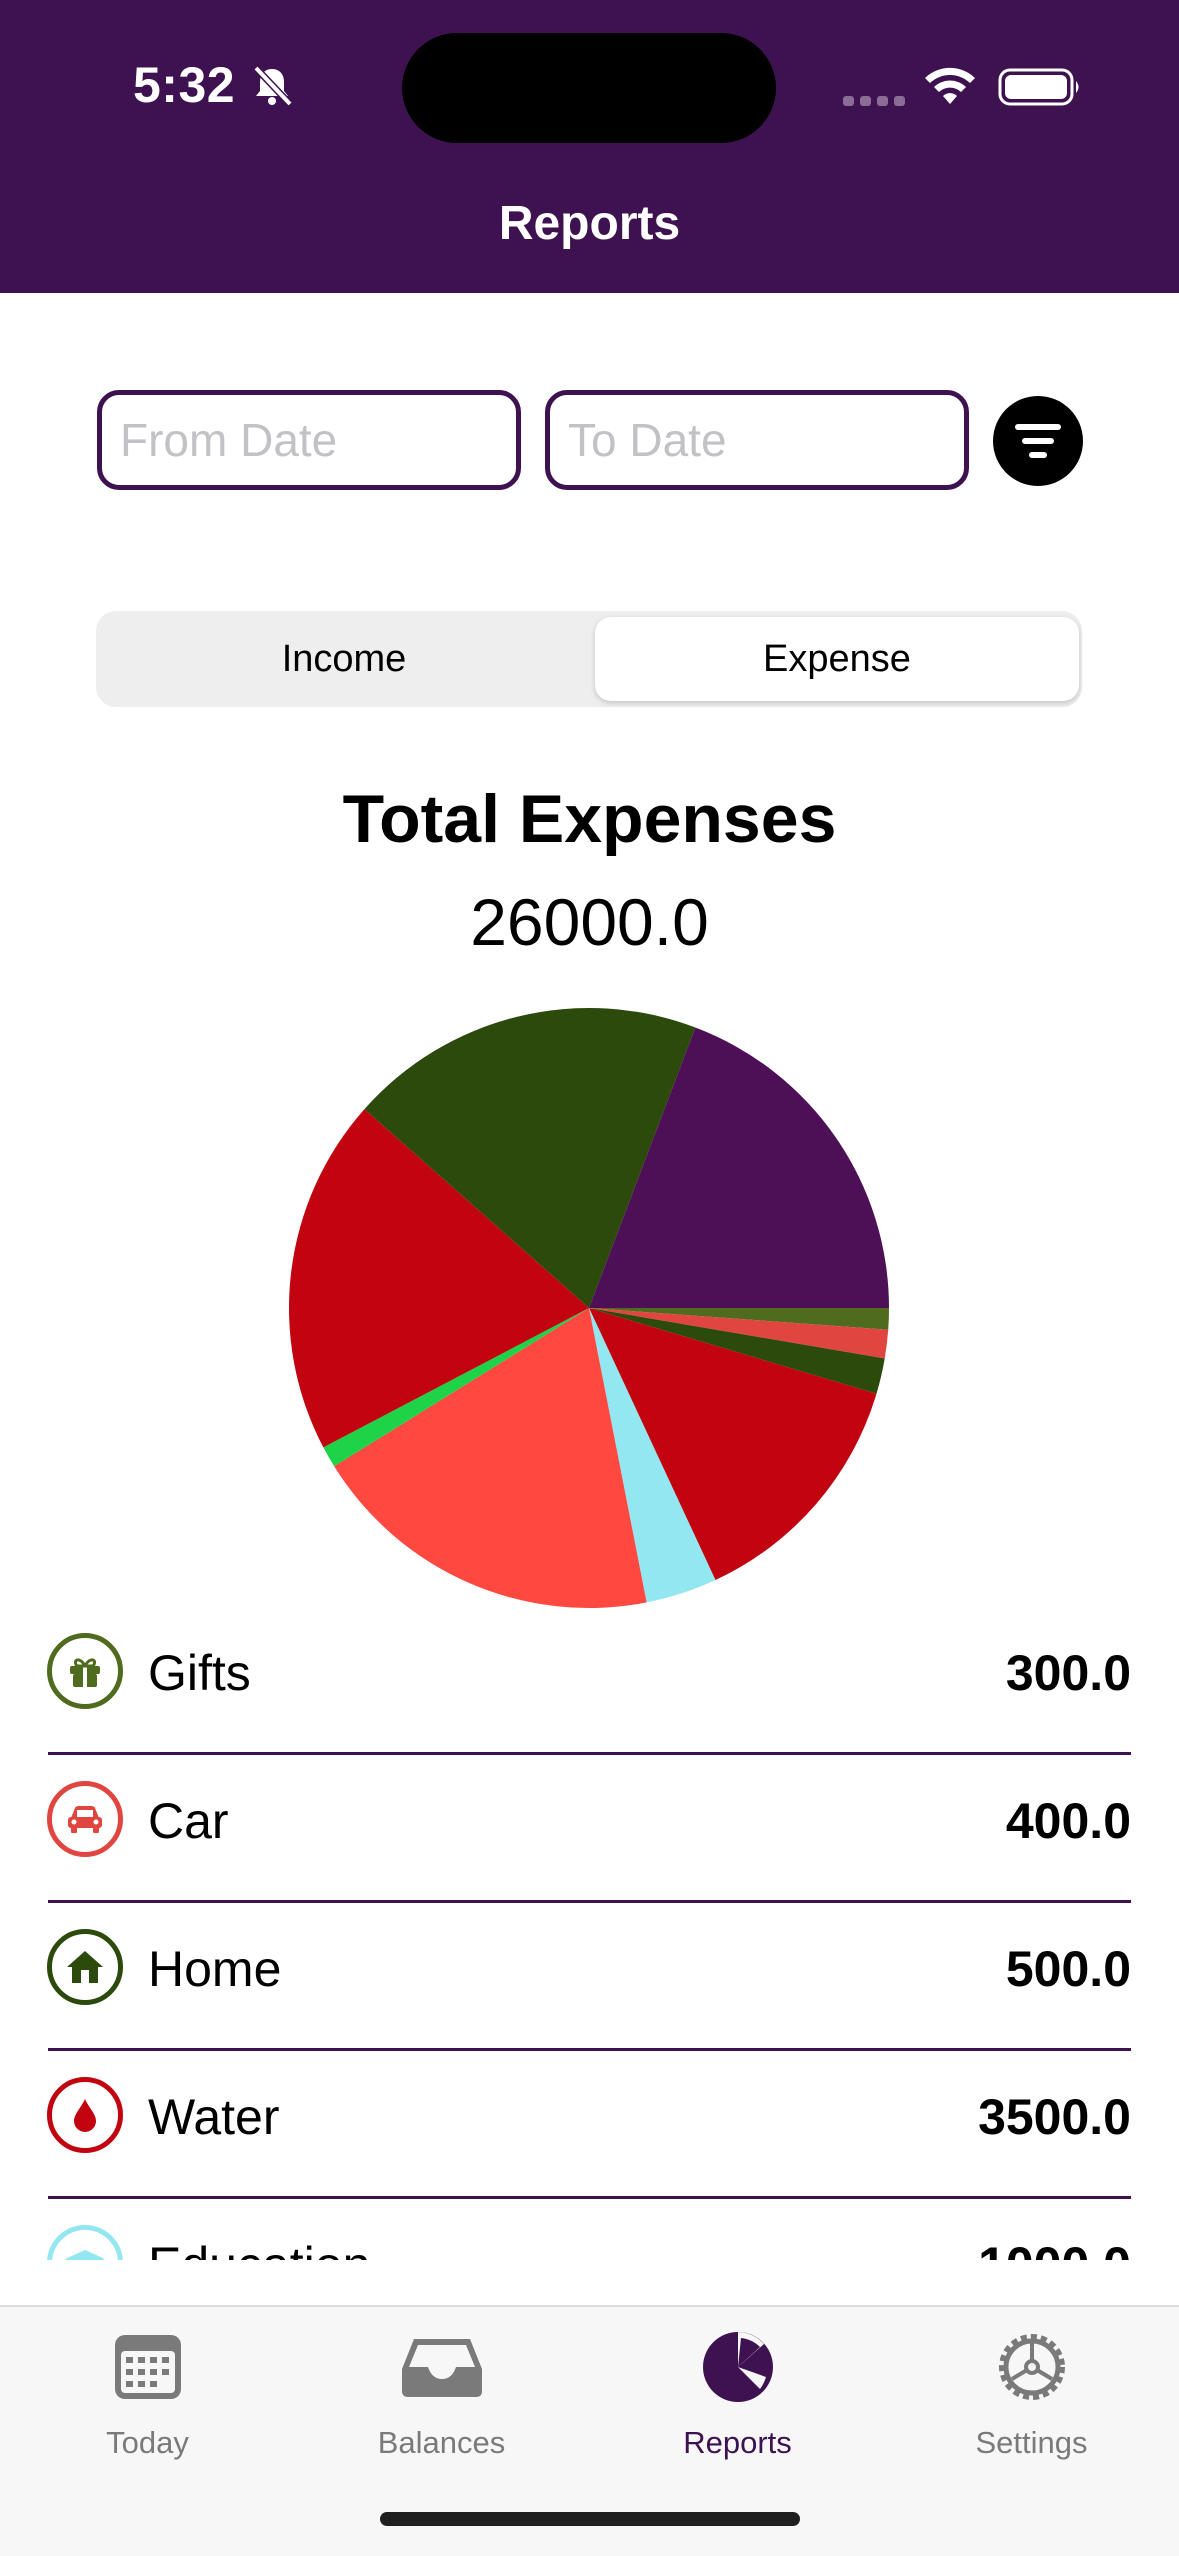  Describe the element at coordinates (147, 2442) in the screenshot. I see `tab-label: Today` at that location.